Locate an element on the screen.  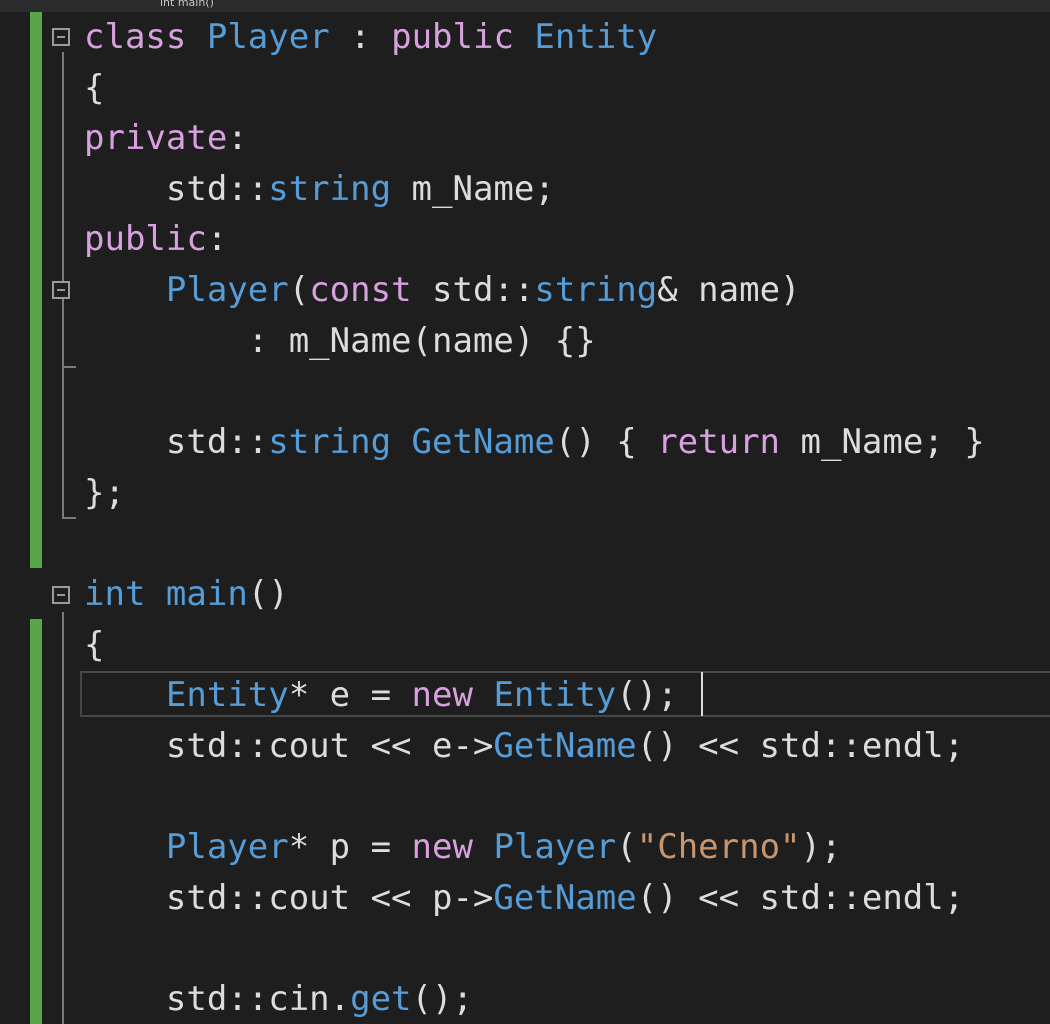
code-line: std::cout << e->GetName() << std::endl; is located at coordinates (524, 746).